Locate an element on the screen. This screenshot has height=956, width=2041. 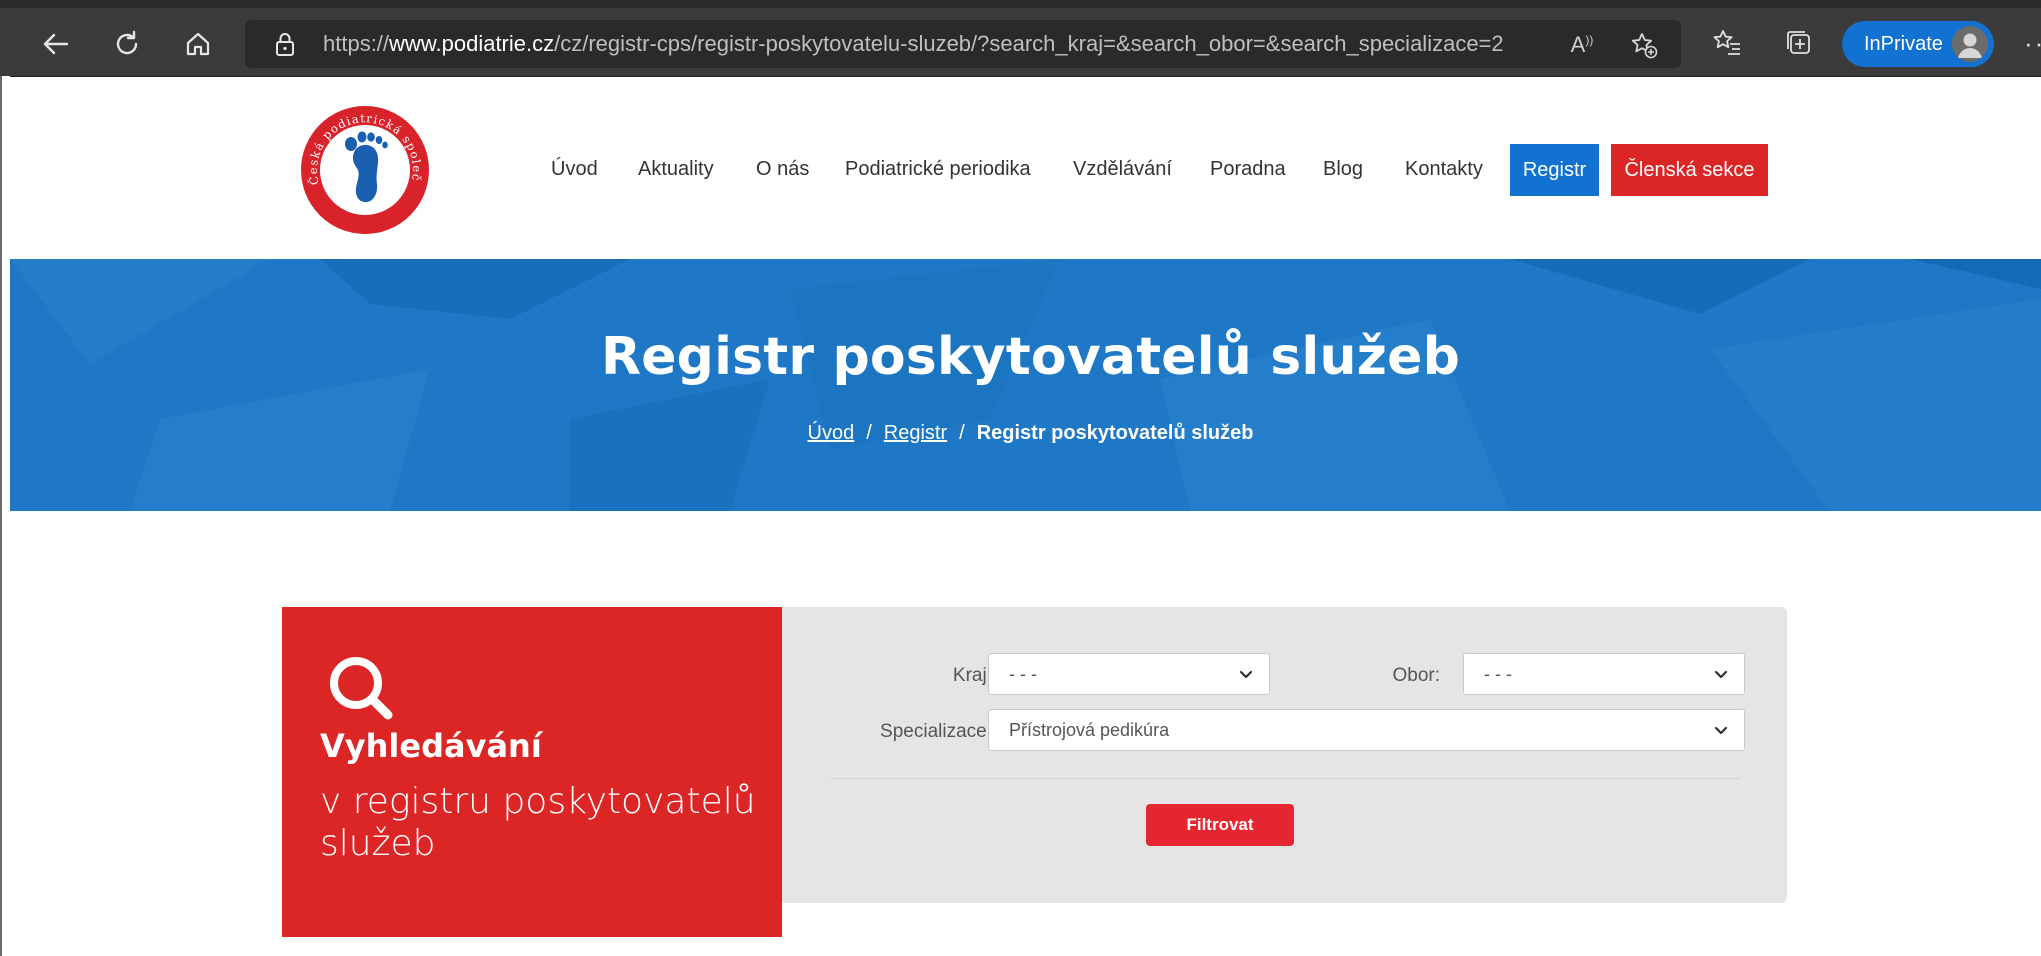
add-favorite-icon is located at coordinates (1644, 45).